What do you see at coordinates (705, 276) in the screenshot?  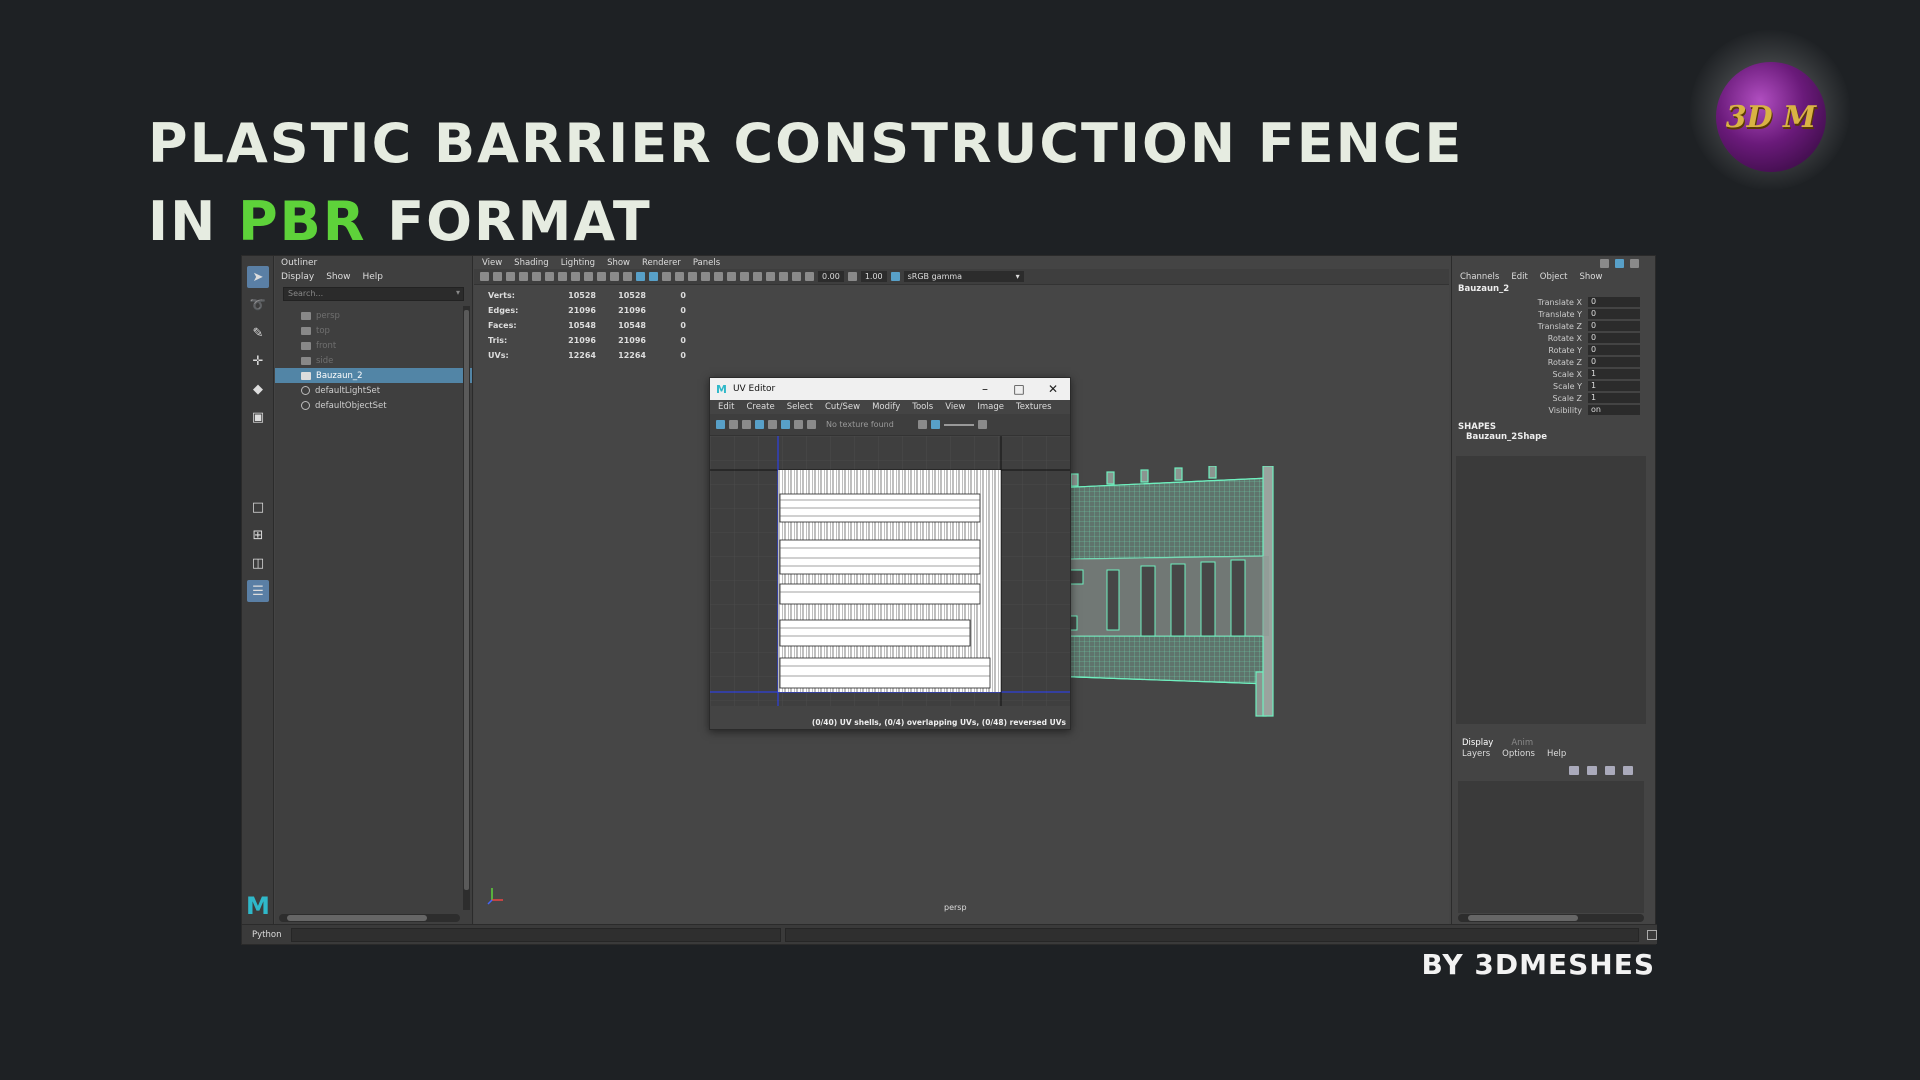 I see `ambient-occlusion-icon` at bounding box center [705, 276].